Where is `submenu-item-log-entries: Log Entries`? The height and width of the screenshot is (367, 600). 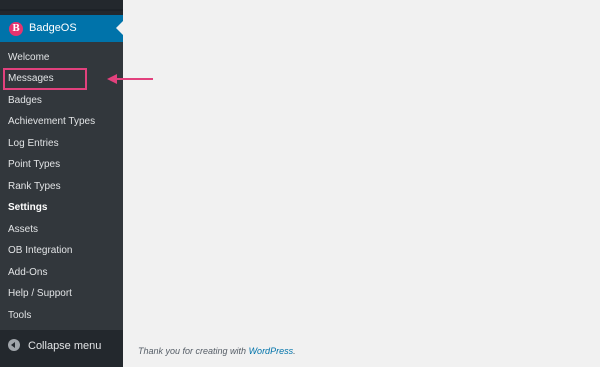
submenu-item-log-entries: Log Entries is located at coordinates (33, 144).